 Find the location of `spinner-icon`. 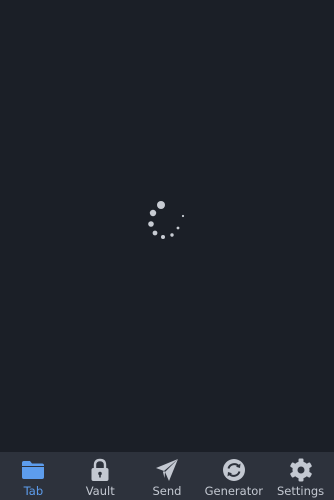

spinner-icon is located at coordinates (166, 220).